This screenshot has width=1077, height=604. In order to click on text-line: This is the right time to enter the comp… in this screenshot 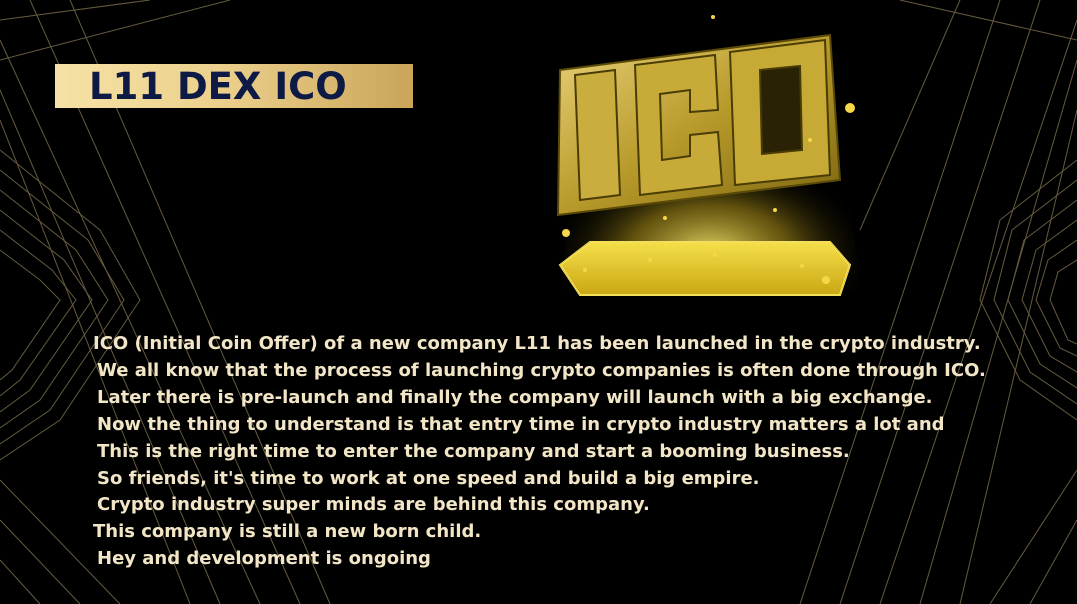, I will do `click(473, 451)`.